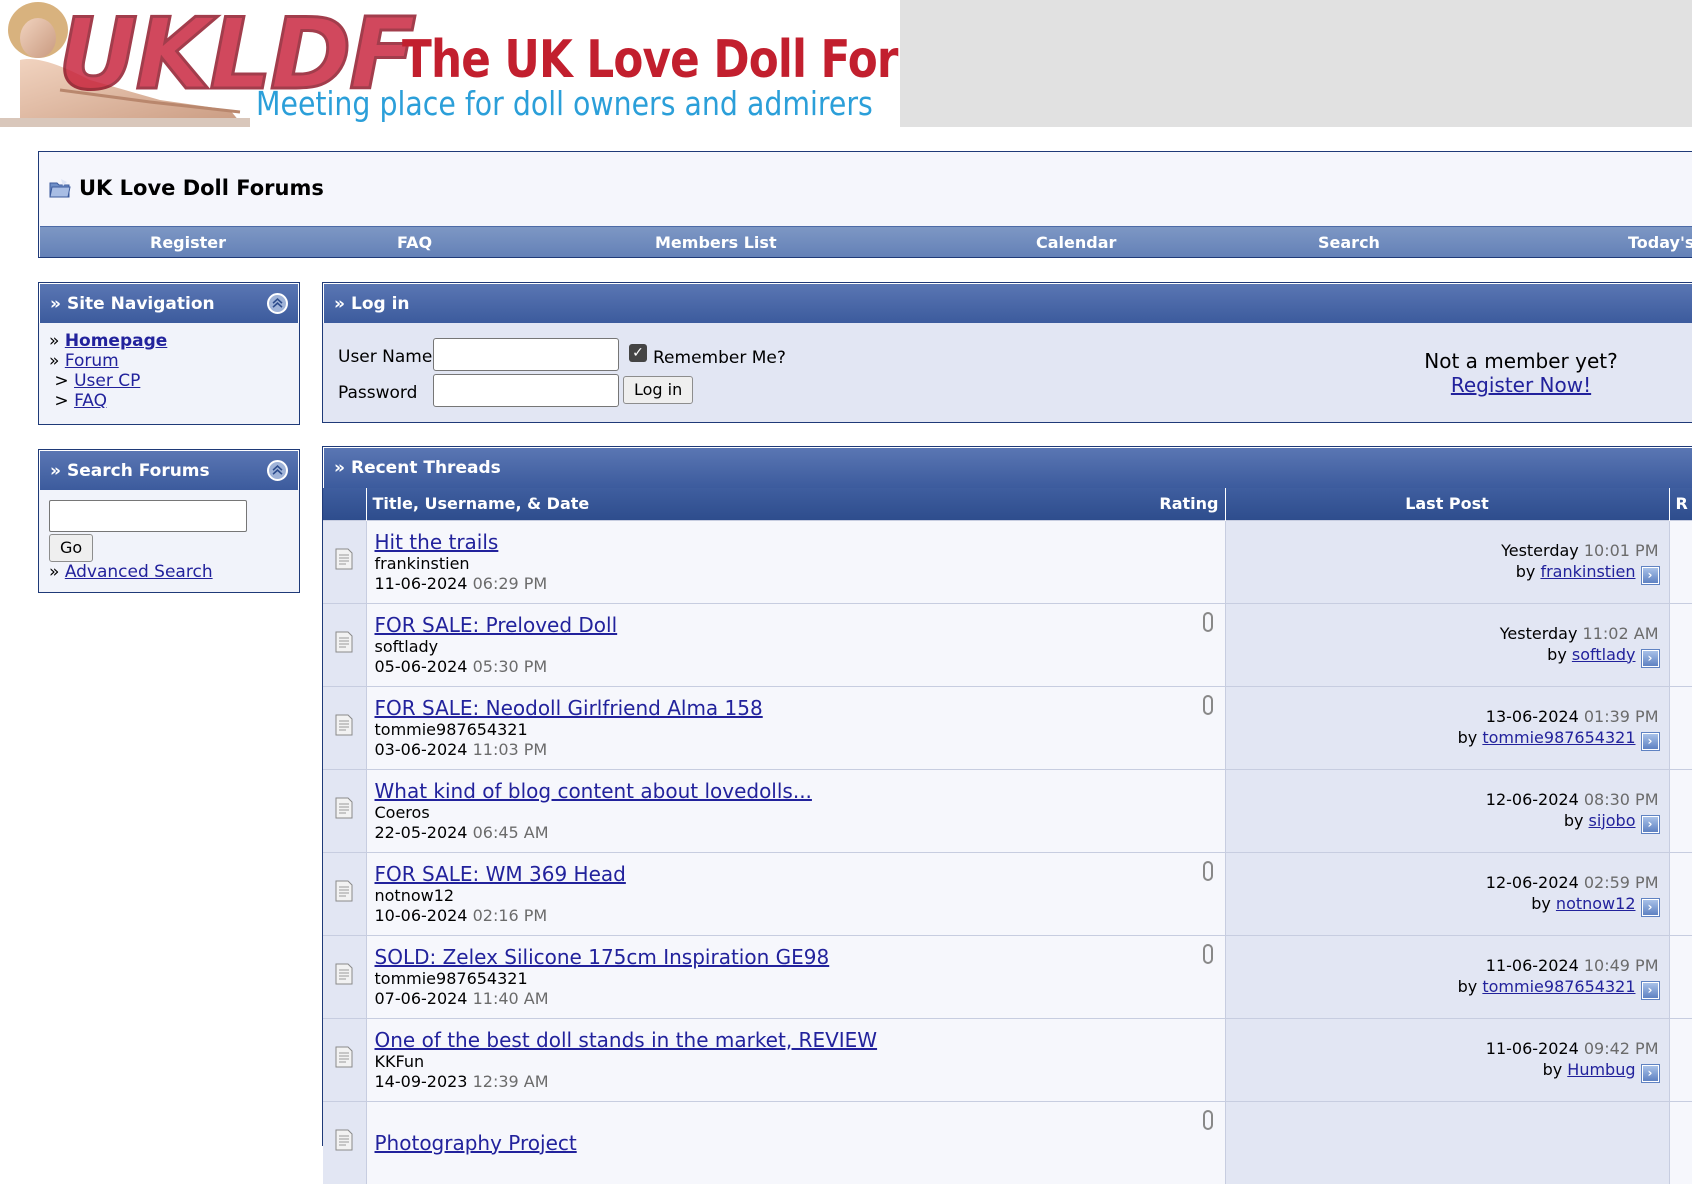 The height and width of the screenshot is (1184, 1692). What do you see at coordinates (421, 998) in the screenshot?
I see `thread-date-value: 07-06-2024` at bounding box center [421, 998].